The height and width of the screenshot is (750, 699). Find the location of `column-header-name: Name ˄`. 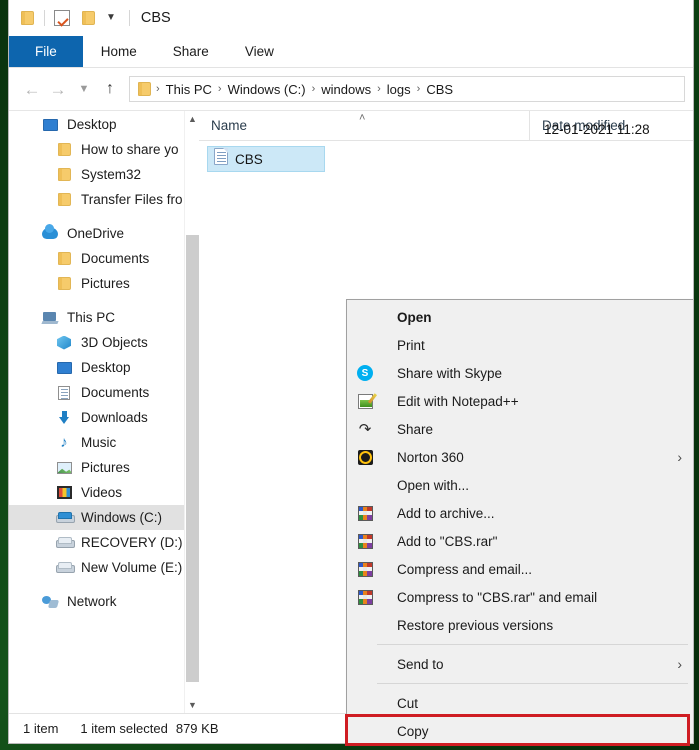

column-header-name: Name ˄ is located at coordinates (364, 122).